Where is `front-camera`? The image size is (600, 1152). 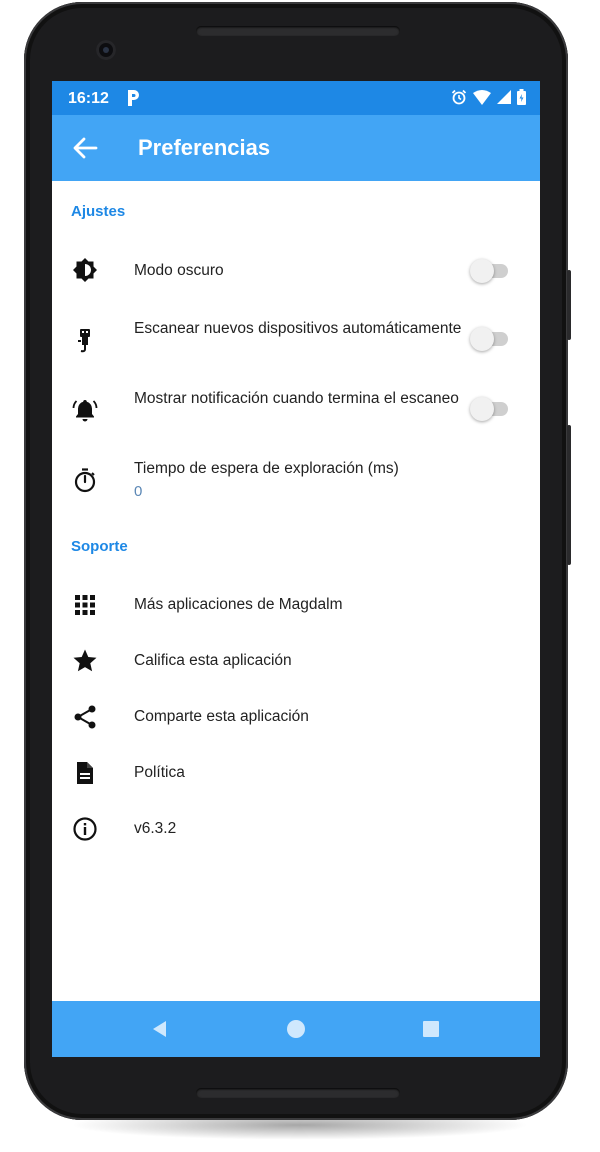 front-camera is located at coordinates (106, 50).